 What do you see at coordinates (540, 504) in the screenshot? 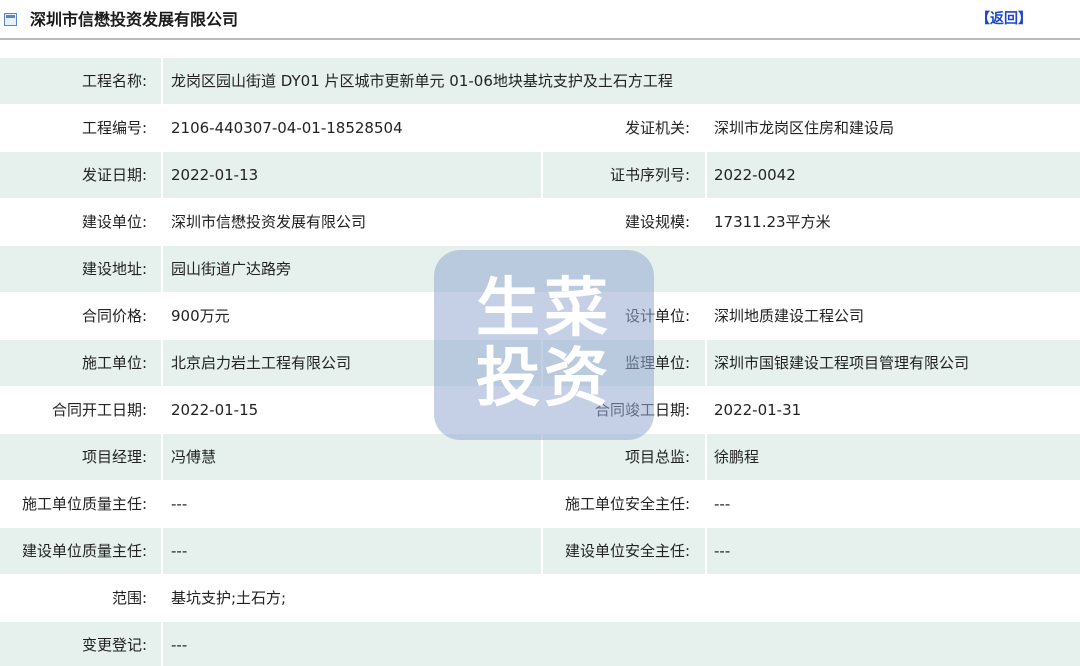
I see `table-row: 施工单位质量主任: --- 施工单位安全主任: ---` at bounding box center [540, 504].